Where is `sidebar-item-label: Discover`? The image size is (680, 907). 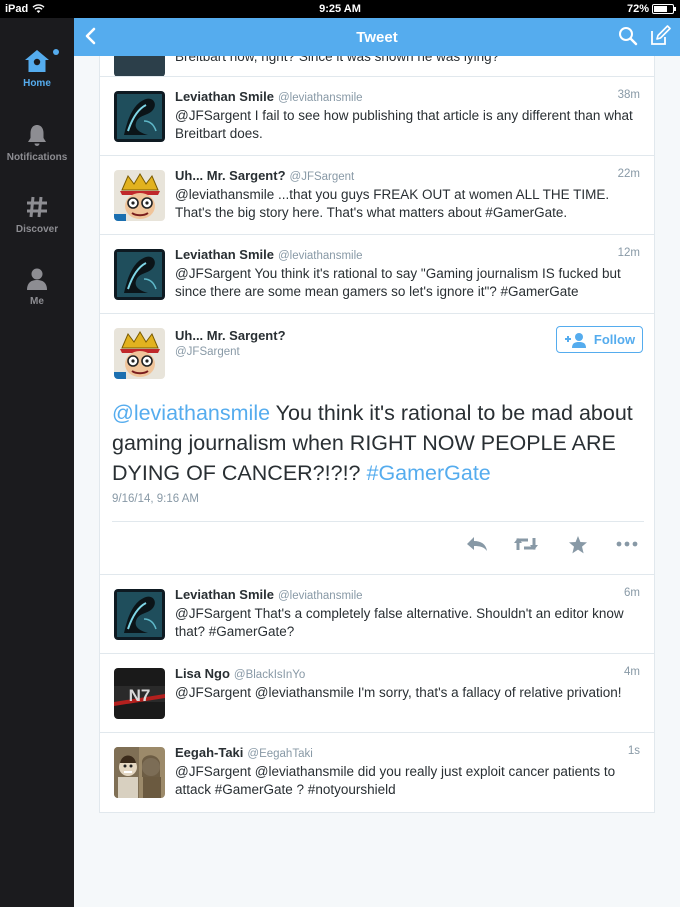 sidebar-item-label: Discover is located at coordinates (37, 229).